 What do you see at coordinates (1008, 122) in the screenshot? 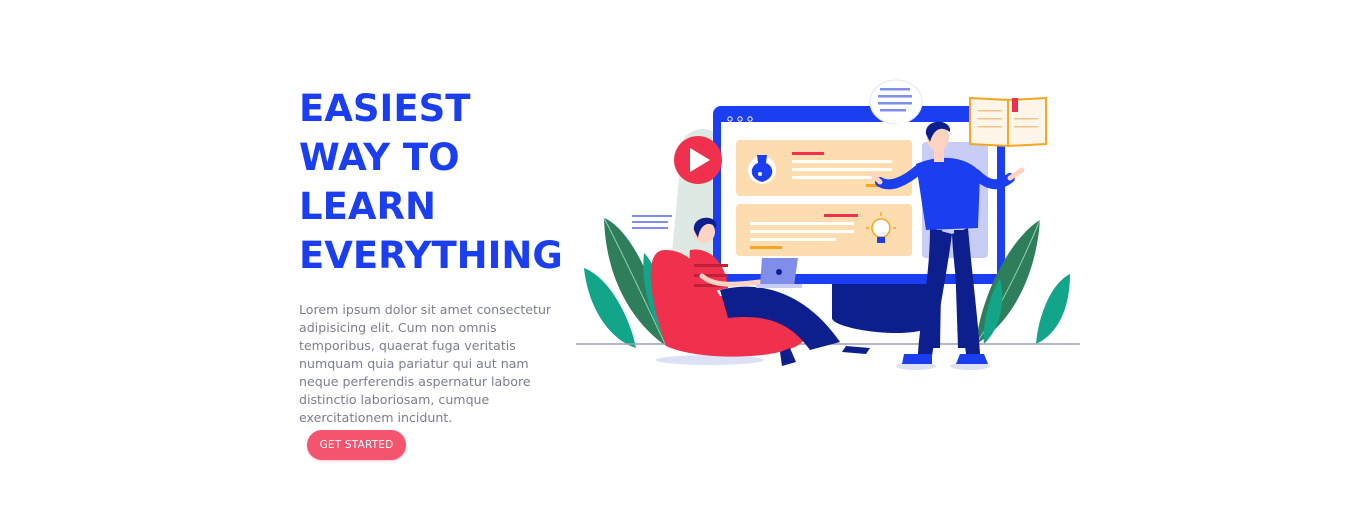
I see `open-book-icon` at bounding box center [1008, 122].